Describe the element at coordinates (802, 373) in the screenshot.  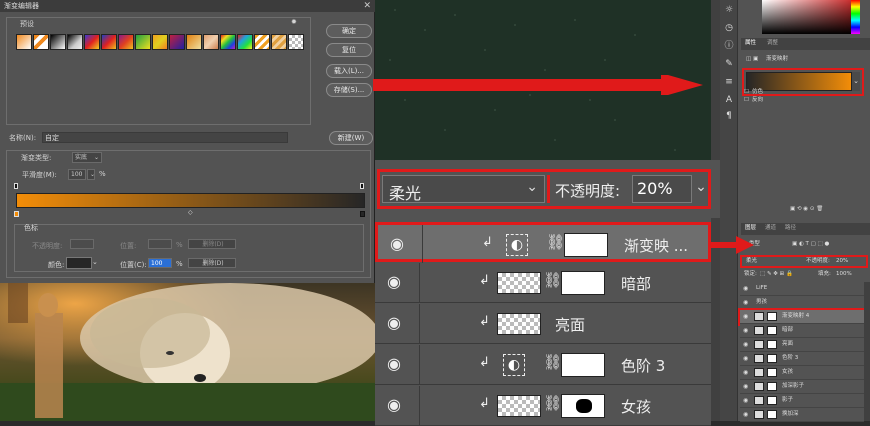
I see `layer-row: ◉ 女孩` at that location.